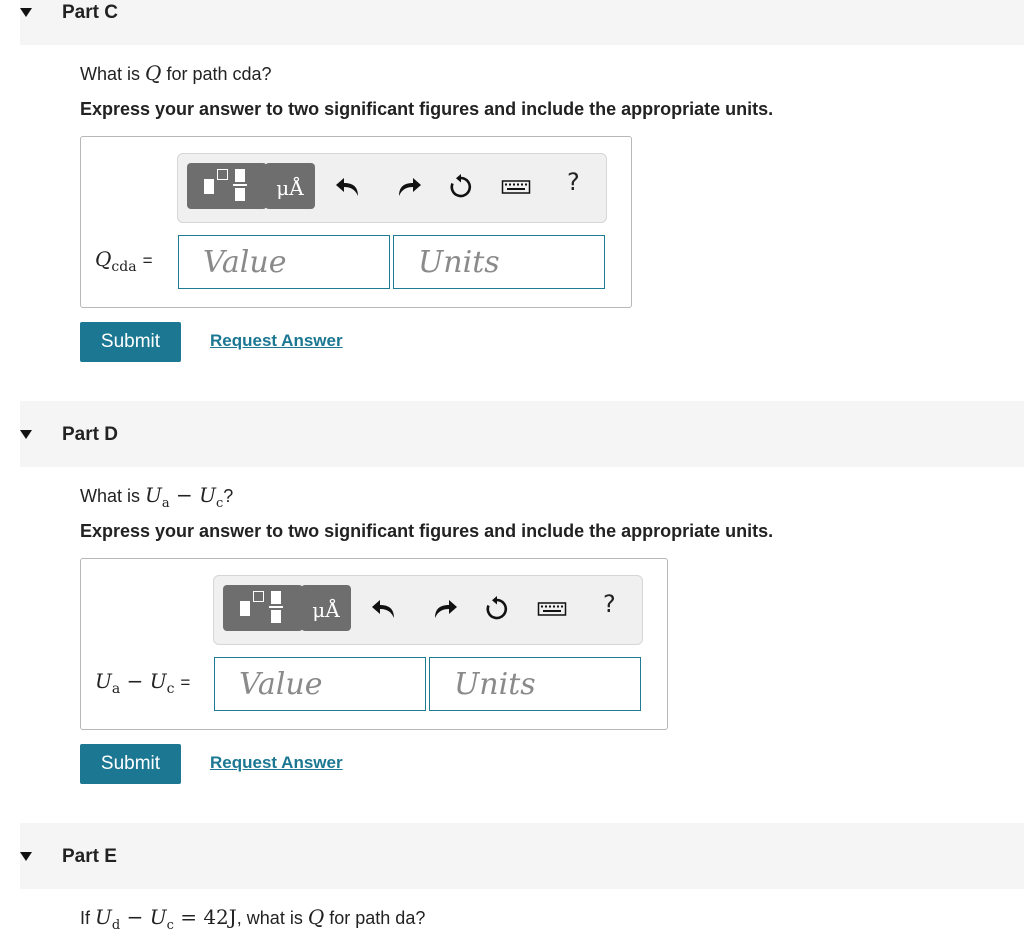  What do you see at coordinates (499, 262) in the screenshot?
I see `part-c-units-input` at bounding box center [499, 262].